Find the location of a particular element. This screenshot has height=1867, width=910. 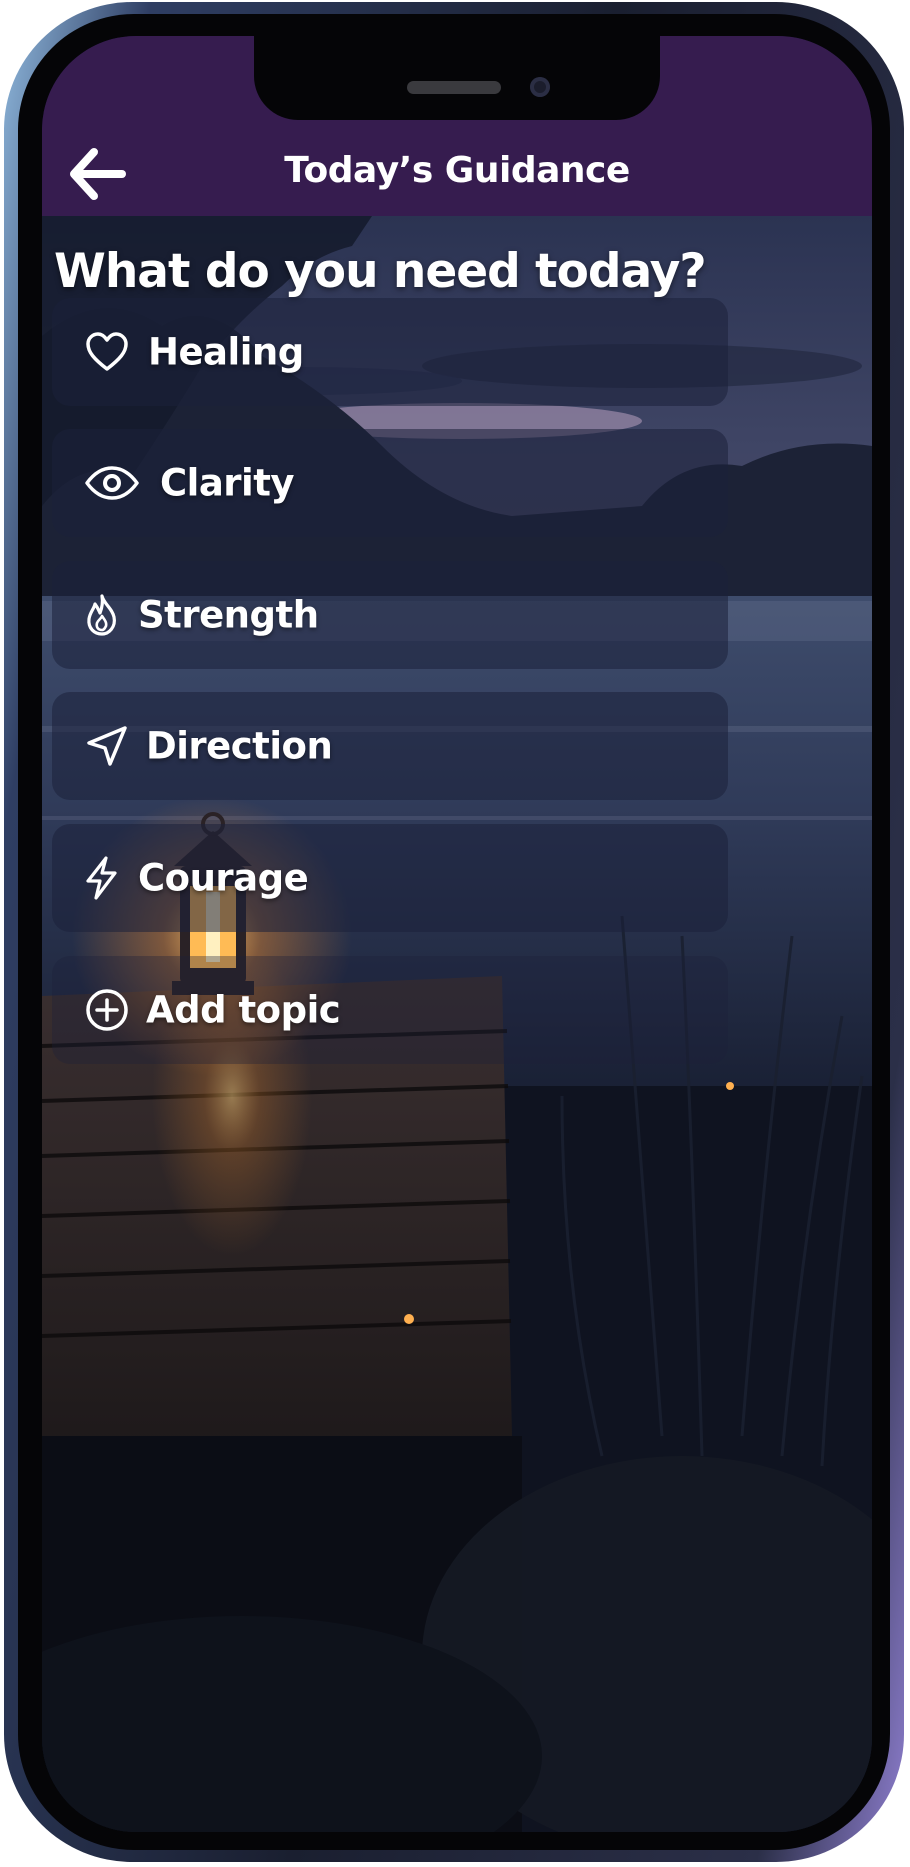

topic-label: Strength is located at coordinates (228, 615).